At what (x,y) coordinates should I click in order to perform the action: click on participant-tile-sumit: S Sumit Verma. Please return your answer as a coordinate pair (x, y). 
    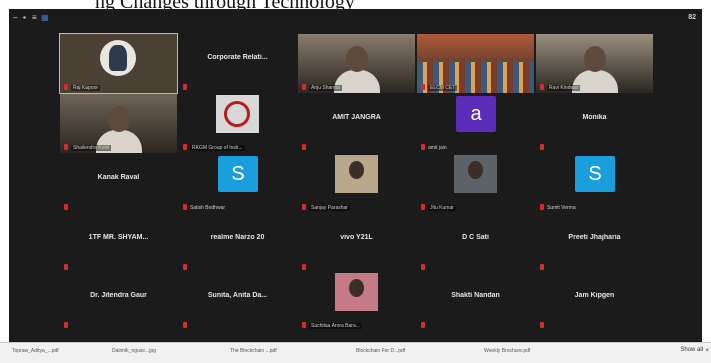
    Looking at the image, I should click on (594, 183).